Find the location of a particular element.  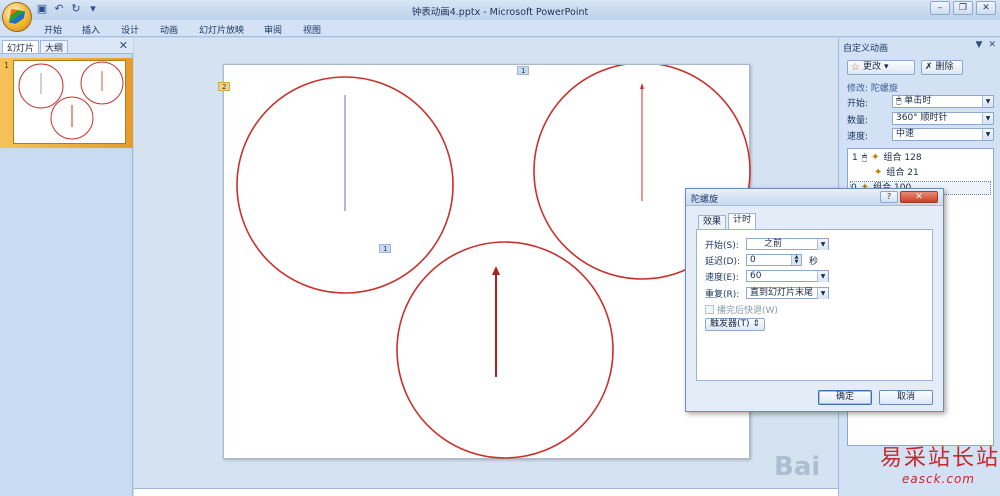

modify-label: 修改: 陀螺旋 is located at coordinates (872, 89).